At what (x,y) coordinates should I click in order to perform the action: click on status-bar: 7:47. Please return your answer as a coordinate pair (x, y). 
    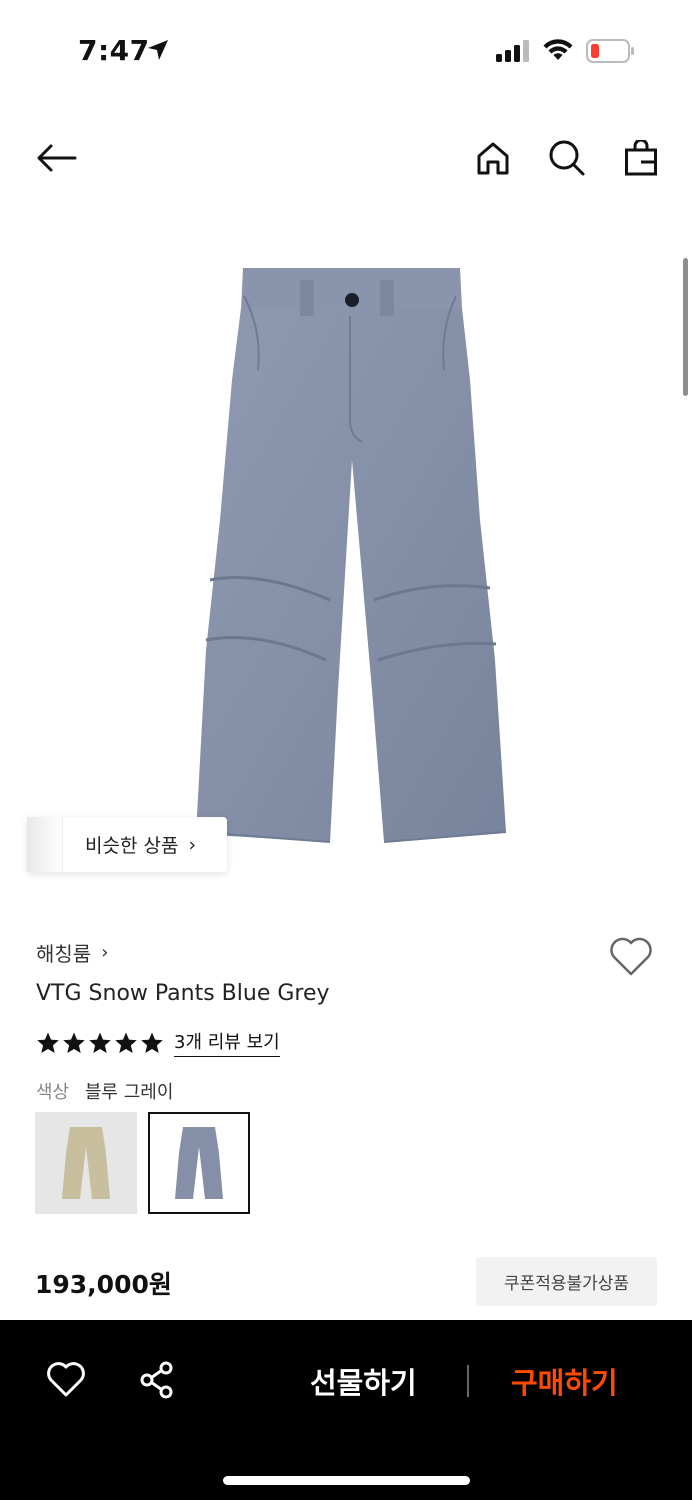
    Looking at the image, I should click on (346, 50).